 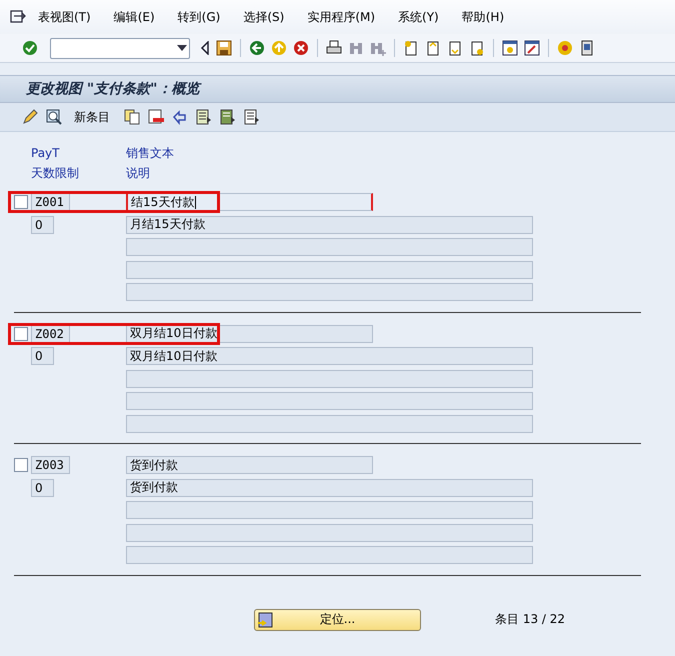 I want to click on copy-icon, so click(x=132, y=117).